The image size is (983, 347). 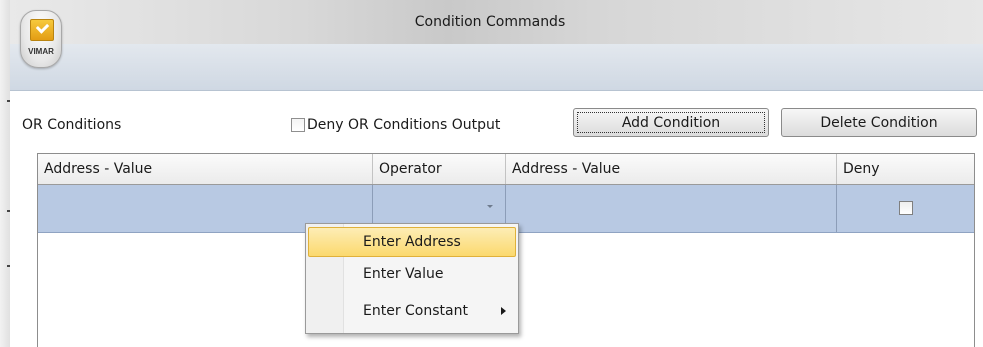 What do you see at coordinates (415, 311) in the screenshot?
I see `menu-item-enter-constant-label: Enter Constant` at bounding box center [415, 311].